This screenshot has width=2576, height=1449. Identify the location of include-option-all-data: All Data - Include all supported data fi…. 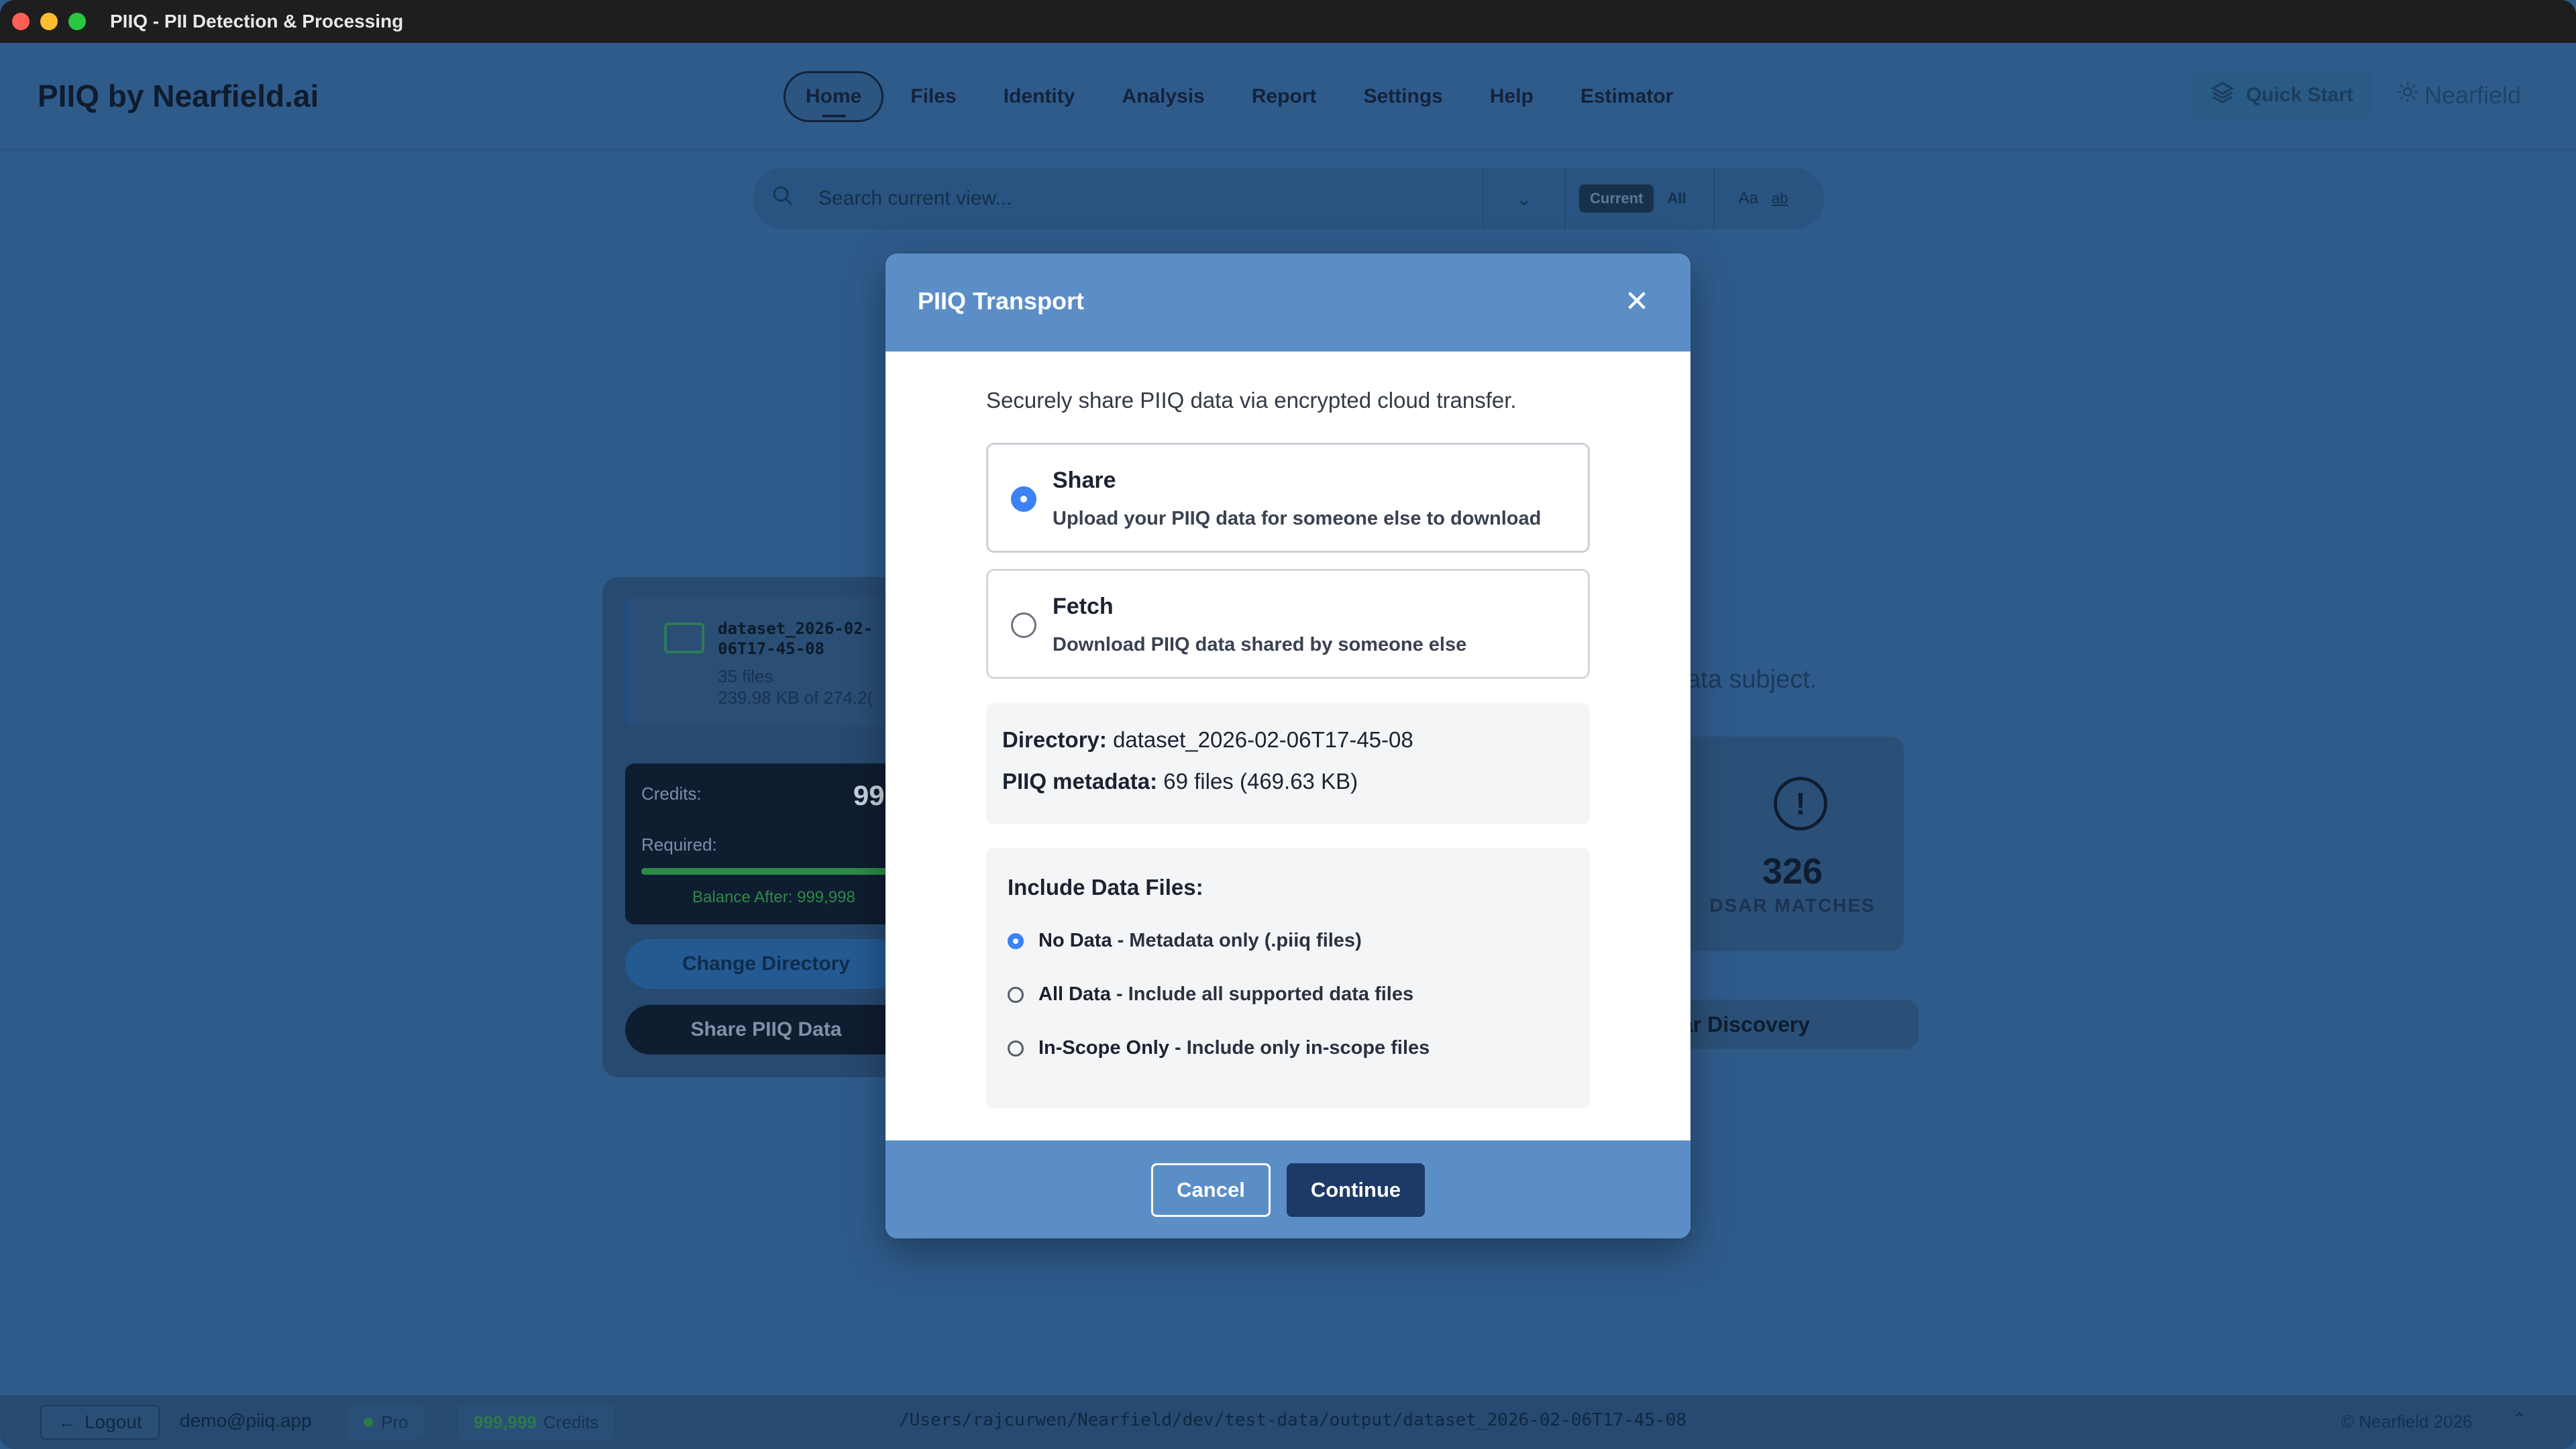
(1210, 994).